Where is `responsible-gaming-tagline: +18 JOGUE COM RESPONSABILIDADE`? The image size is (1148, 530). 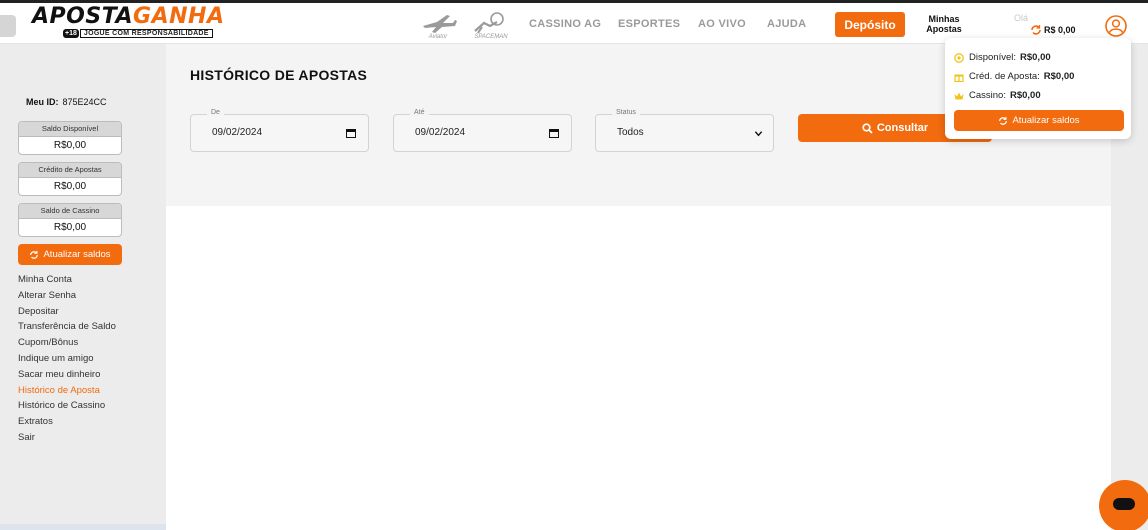
responsible-gaming-tagline: +18 JOGUE COM RESPONSABILIDADE is located at coordinates (138, 33).